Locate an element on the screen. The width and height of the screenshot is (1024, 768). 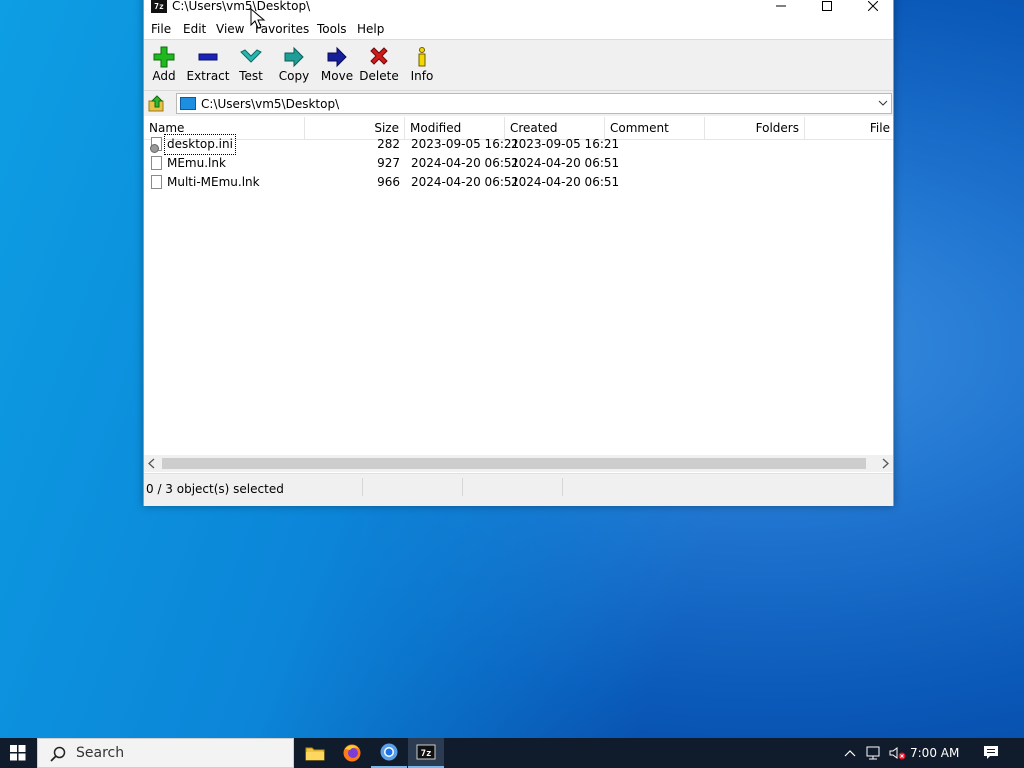
windows-logo-icon is located at coordinates (18, 753).